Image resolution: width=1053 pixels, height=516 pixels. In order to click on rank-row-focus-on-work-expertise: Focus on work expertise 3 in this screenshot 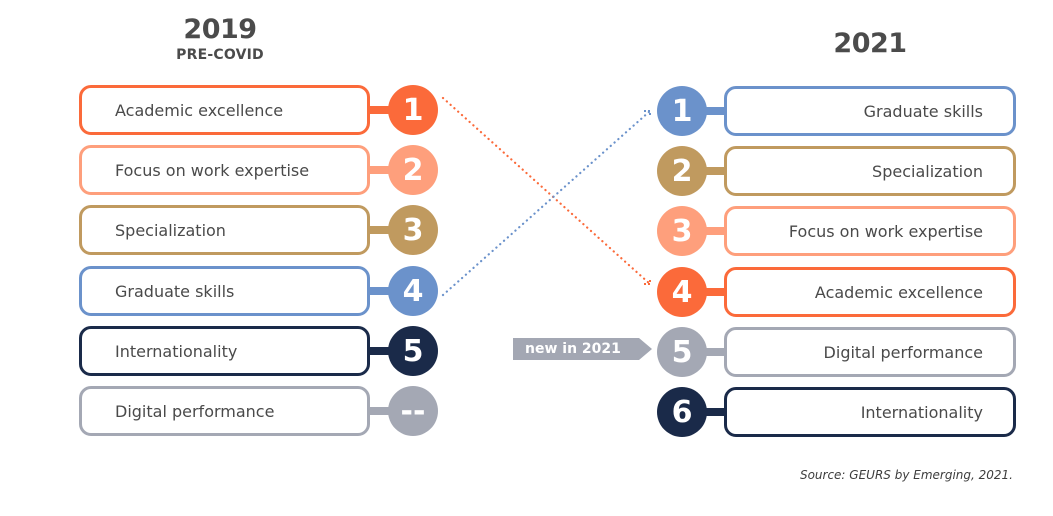, I will do `click(838, 231)`.